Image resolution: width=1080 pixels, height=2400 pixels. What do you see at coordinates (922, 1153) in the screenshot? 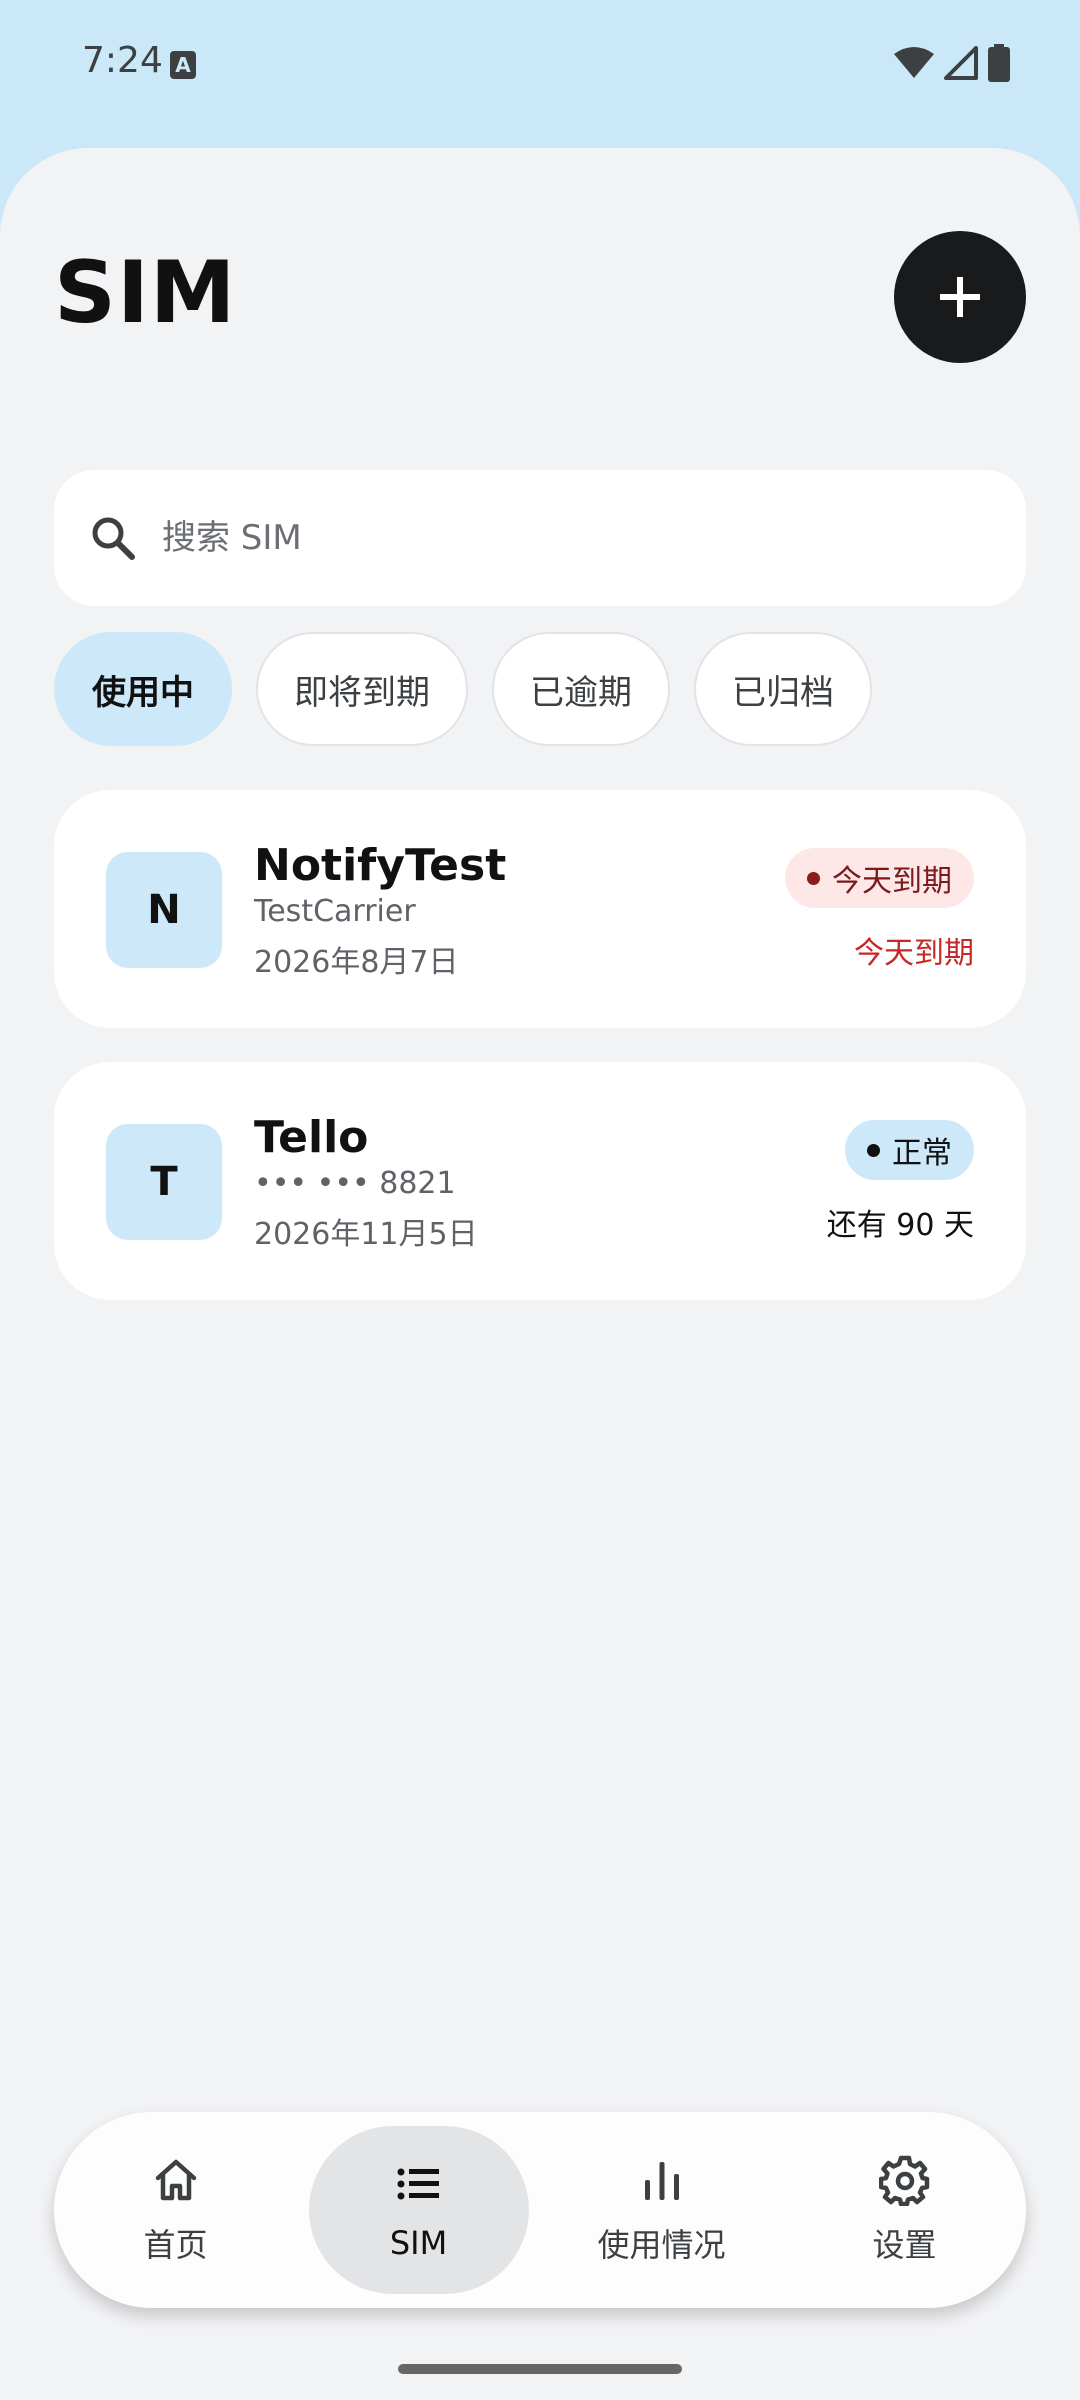
I see `status-badge-label: 正常` at bounding box center [922, 1153].